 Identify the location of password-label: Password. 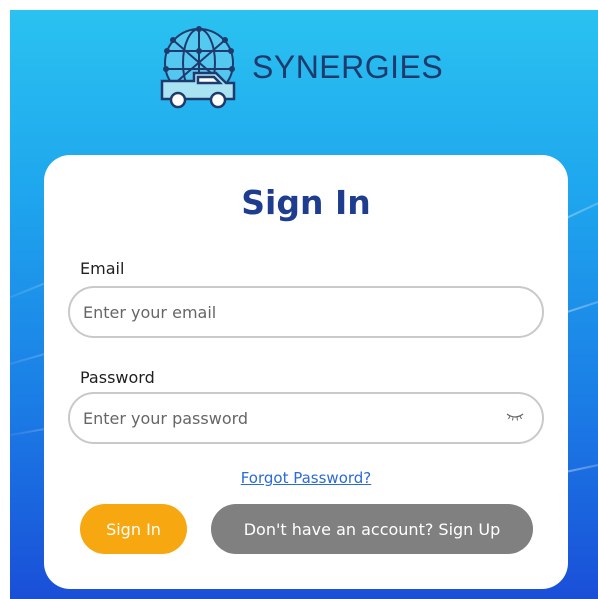
(117, 377).